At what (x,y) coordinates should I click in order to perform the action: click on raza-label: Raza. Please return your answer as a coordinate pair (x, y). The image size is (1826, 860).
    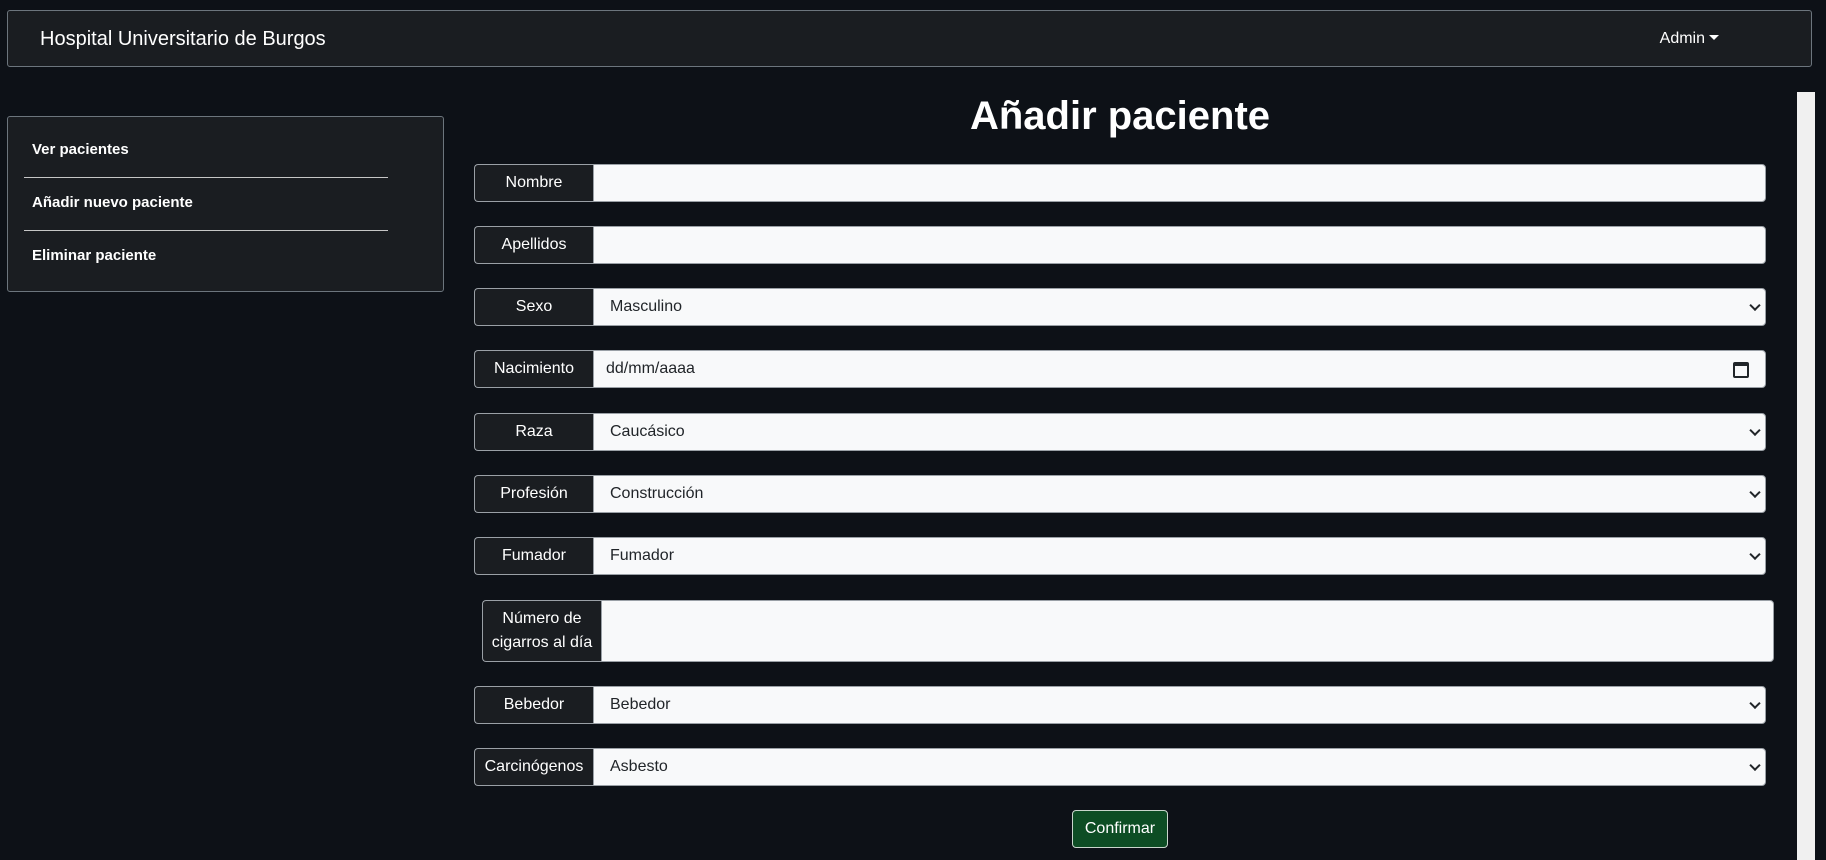
    Looking at the image, I should click on (533, 432).